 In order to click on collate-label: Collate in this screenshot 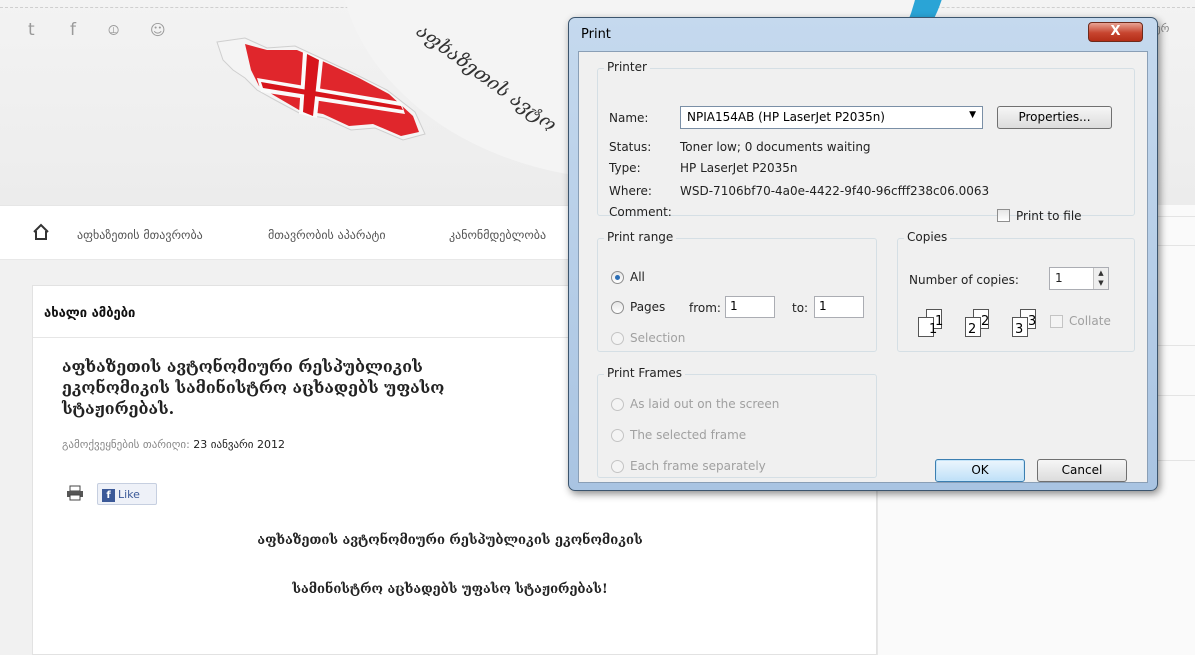, I will do `click(1090, 321)`.